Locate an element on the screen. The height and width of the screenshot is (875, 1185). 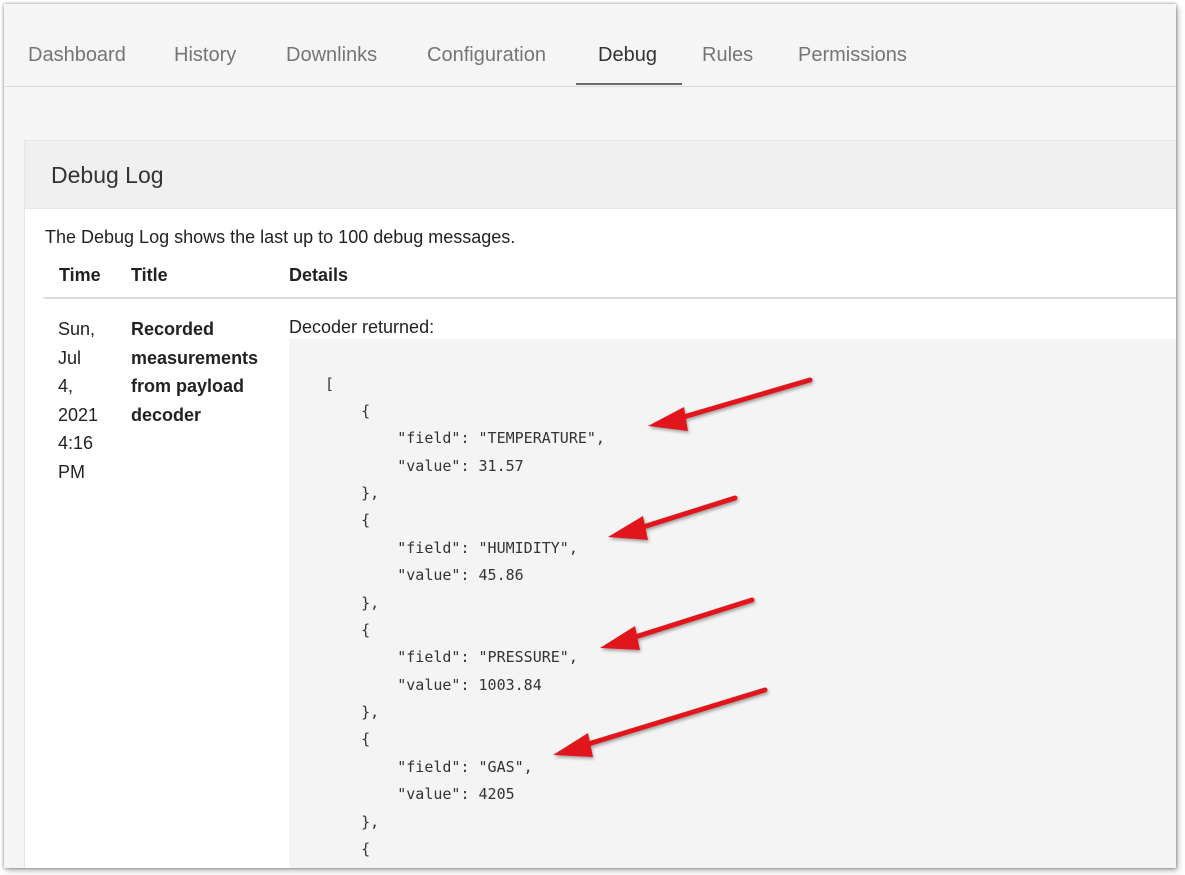
title-line: from payload is located at coordinates (188, 386).